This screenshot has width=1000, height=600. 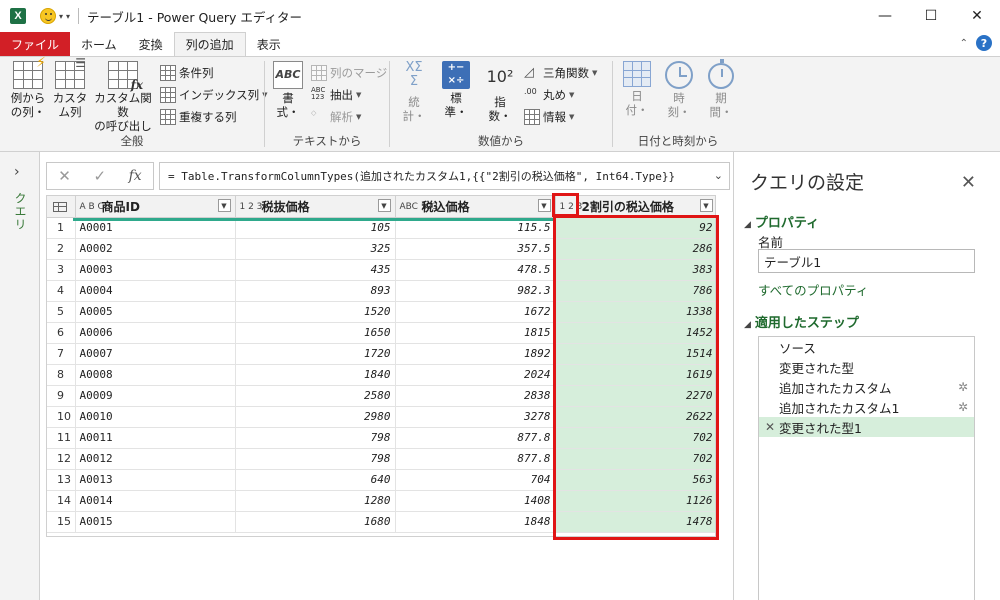 What do you see at coordinates (92, 207) in the screenshot?
I see `type-abc-icon: A B C` at bounding box center [92, 207].